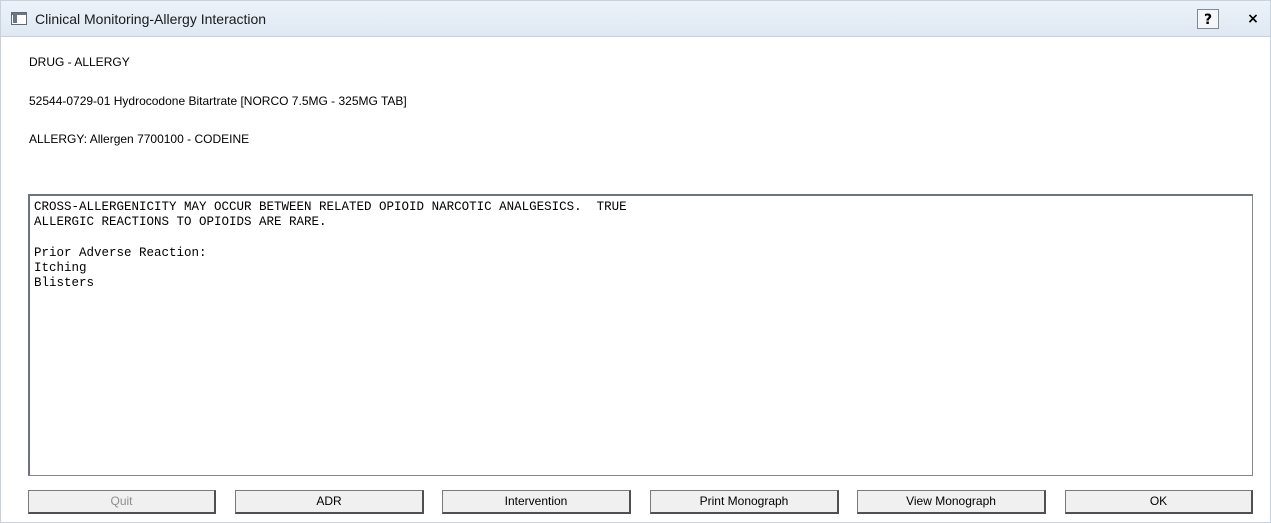  What do you see at coordinates (151, 19) in the screenshot?
I see `window-title: Clinical Monitoring-Allergy Interaction` at bounding box center [151, 19].